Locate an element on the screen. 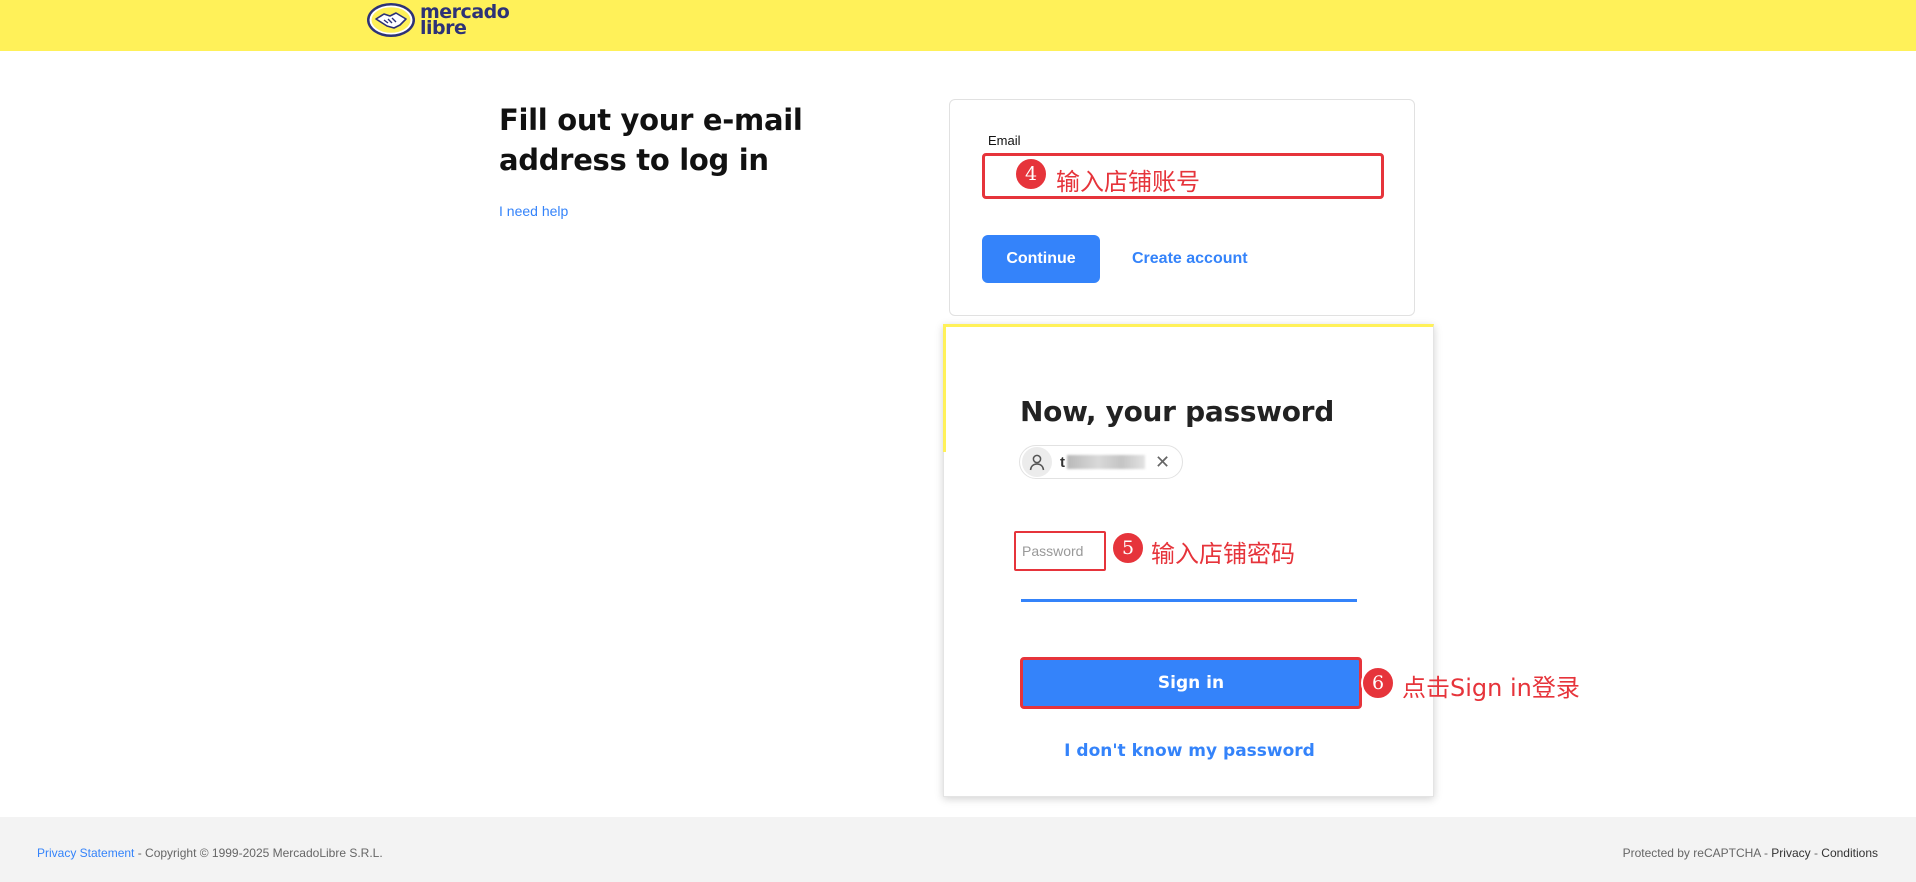 The image size is (1916, 882). continue-button: Continue is located at coordinates (1041, 259).